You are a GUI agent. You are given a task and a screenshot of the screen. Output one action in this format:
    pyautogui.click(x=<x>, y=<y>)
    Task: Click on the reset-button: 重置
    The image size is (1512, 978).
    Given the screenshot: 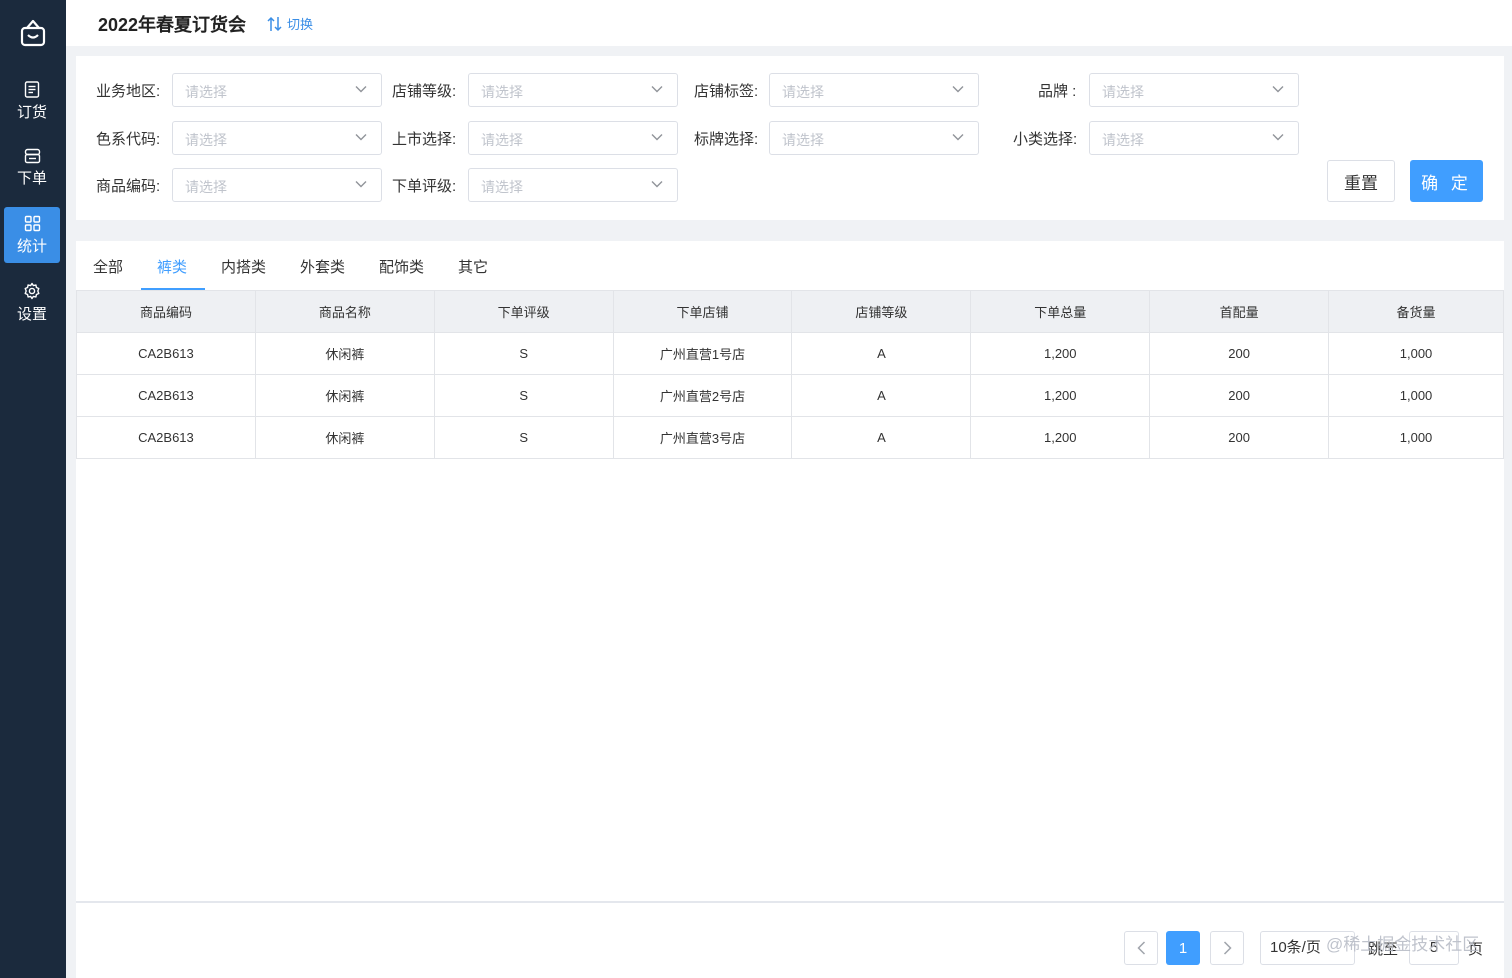 What is the action you would take?
    pyautogui.click(x=1361, y=181)
    